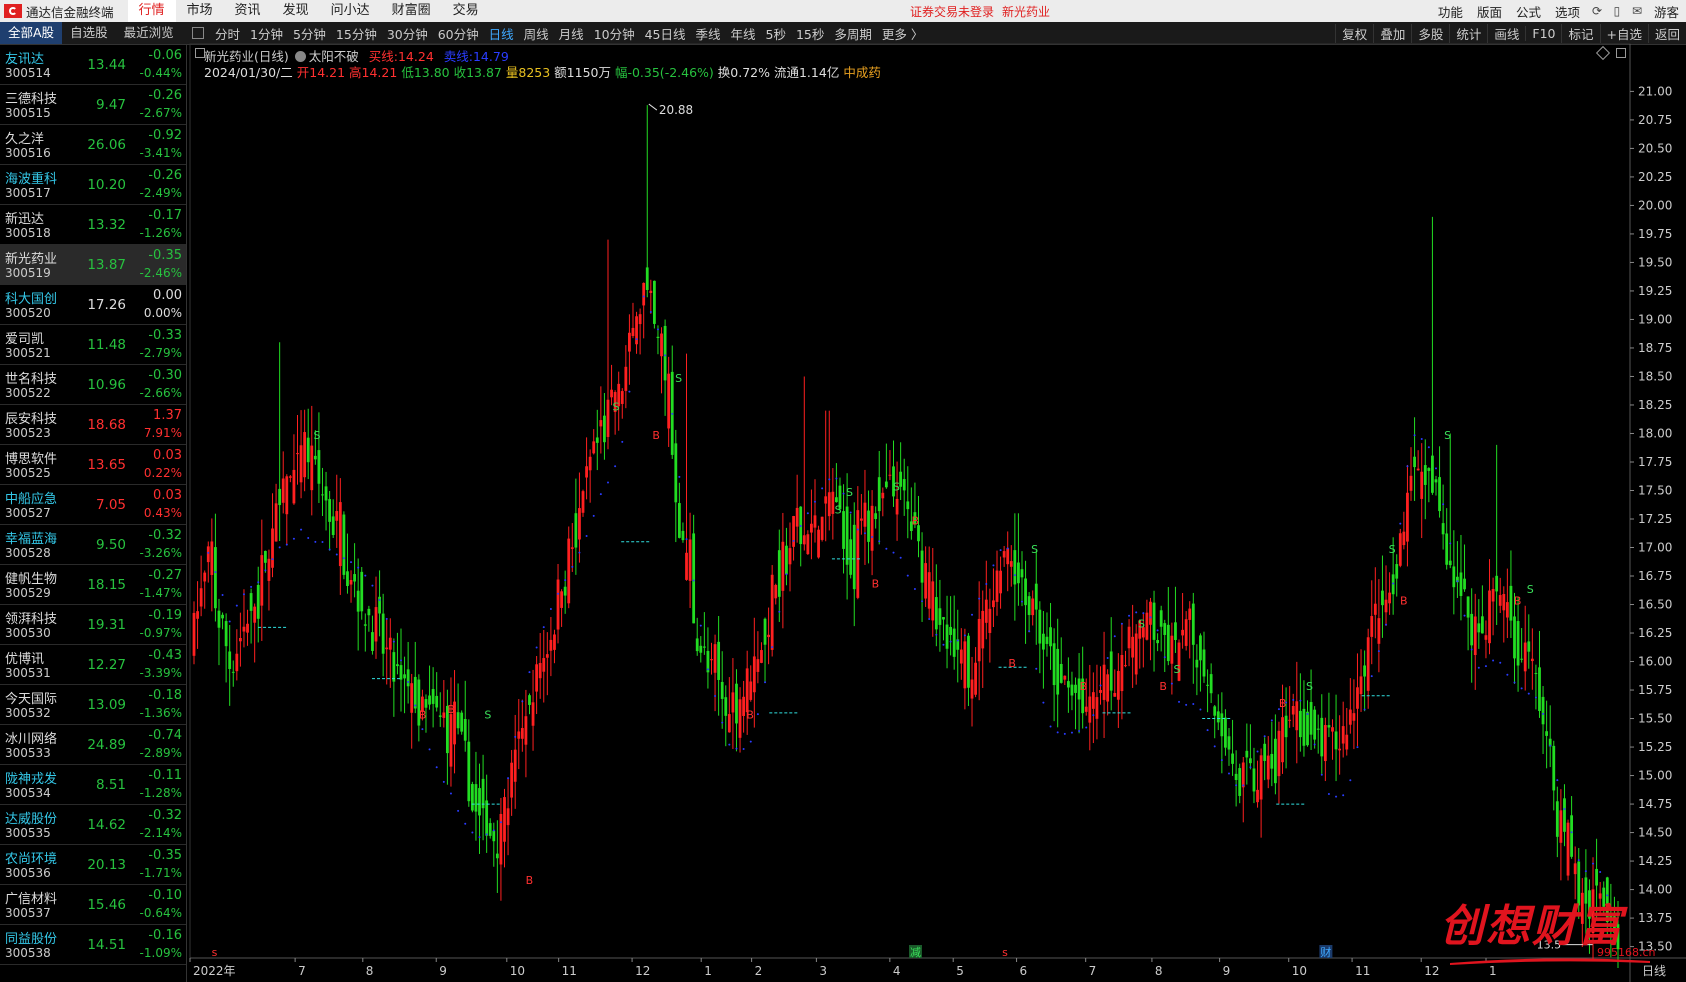  Describe the element at coordinates (1655, 348) in the screenshot. I see `y-tick-label: 18.75` at that location.